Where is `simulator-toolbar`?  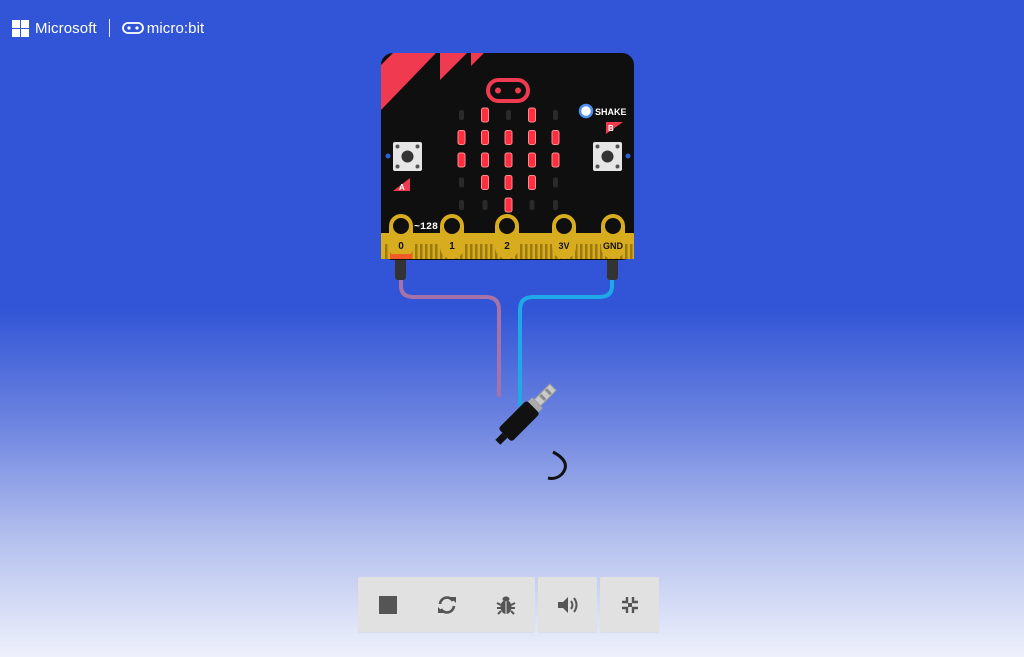
simulator-toolbar is located at coordinates (510, 604).